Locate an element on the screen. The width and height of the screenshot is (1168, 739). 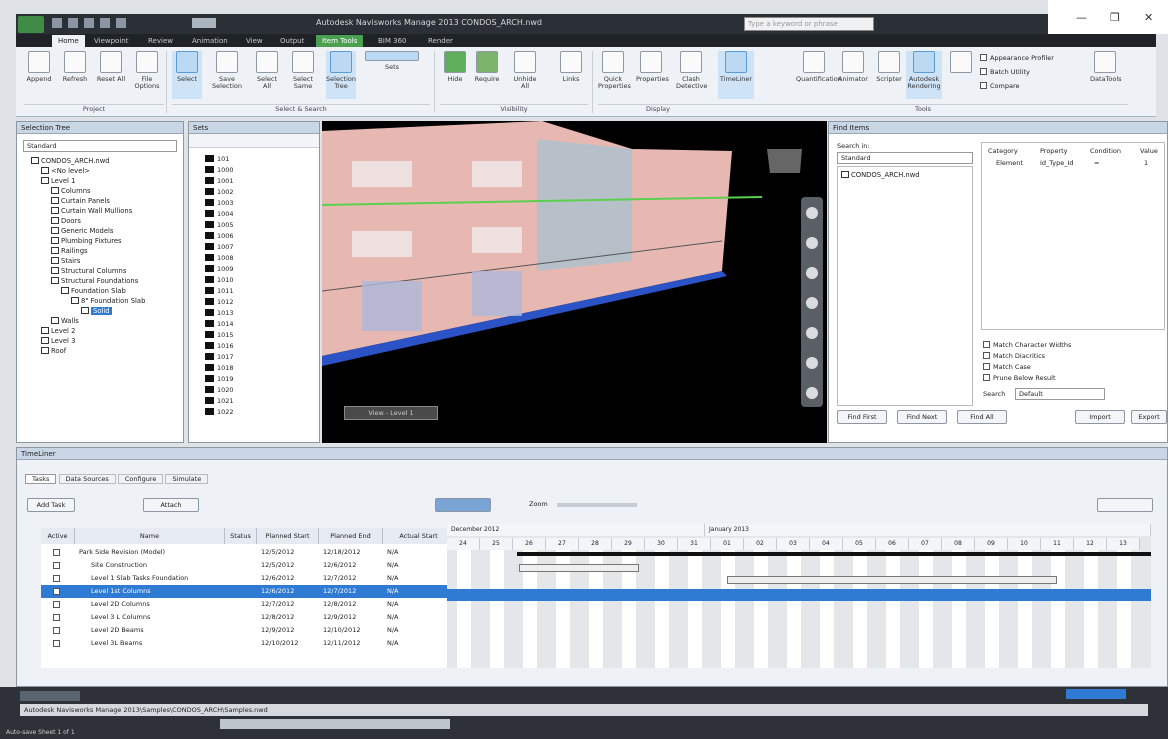
tree-item: <No level> is located at coordinates (107, 171).